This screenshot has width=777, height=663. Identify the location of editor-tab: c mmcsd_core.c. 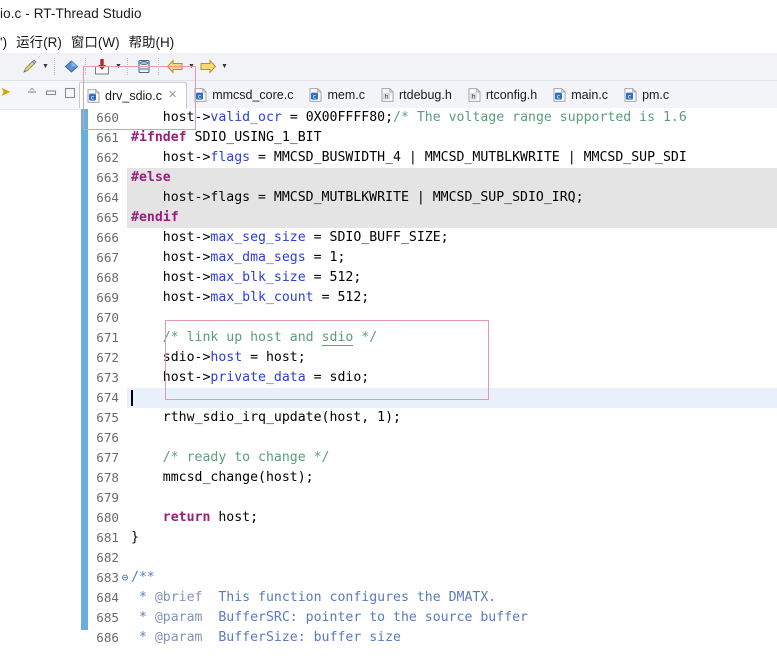
(244, 95).